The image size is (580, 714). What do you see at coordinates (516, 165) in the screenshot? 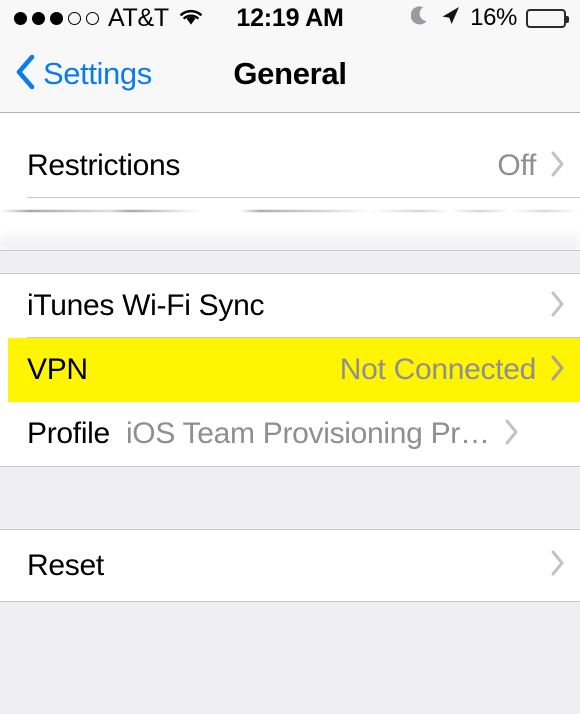
I see `row-value: Off` at bounding box center [516, 165].